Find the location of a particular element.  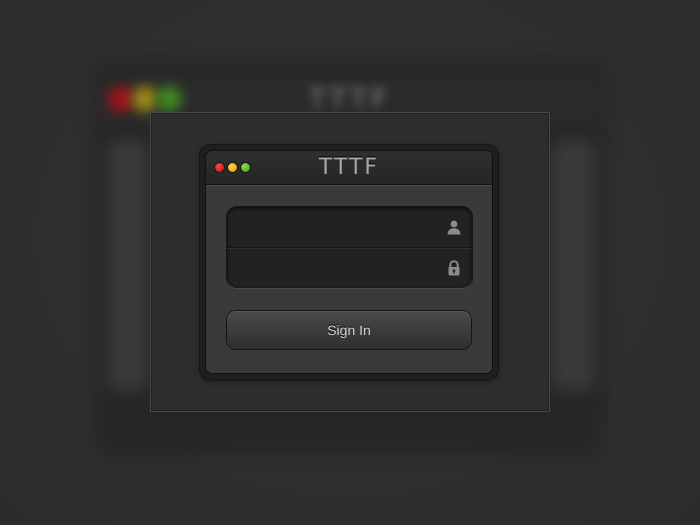

sign-in-button: Sign In is located at coordinates (349, 330).